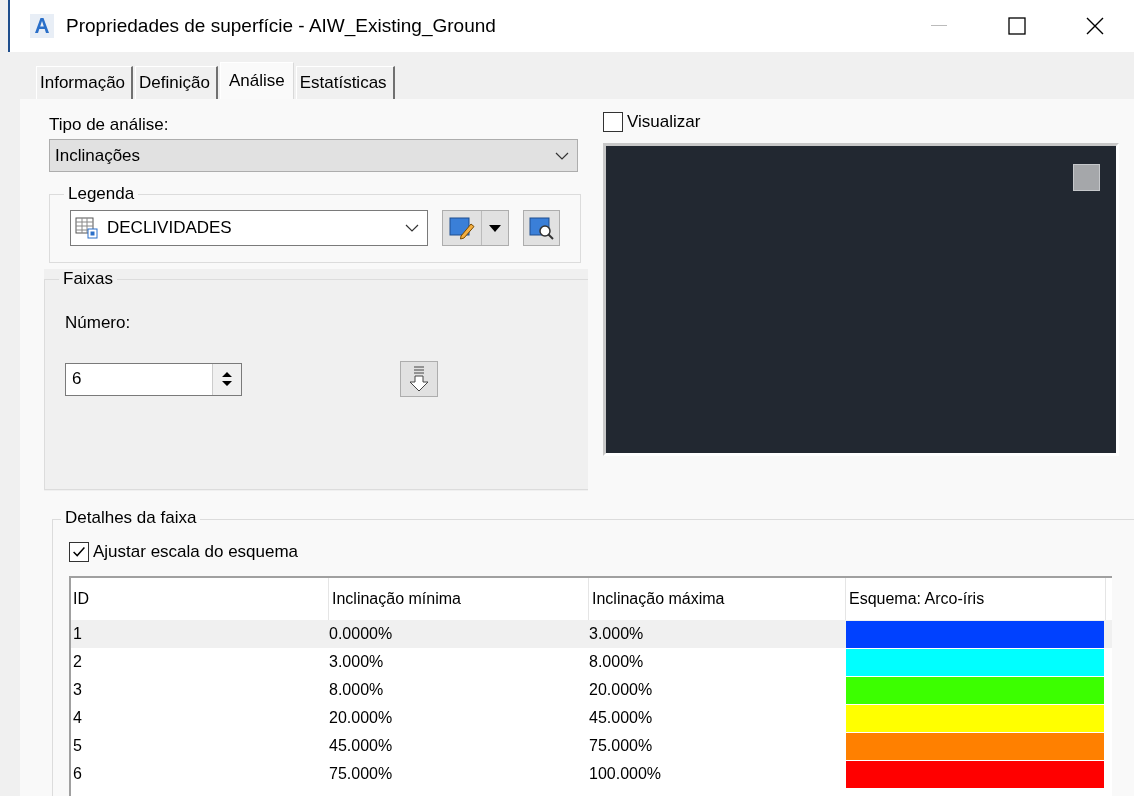 This screenshot has height=796, width=1134. What do you see at coordinates (249, 228) in the screenshot?
I see `legend-dropdown: DECLIVIDADES` at bounding box center [249, 228].